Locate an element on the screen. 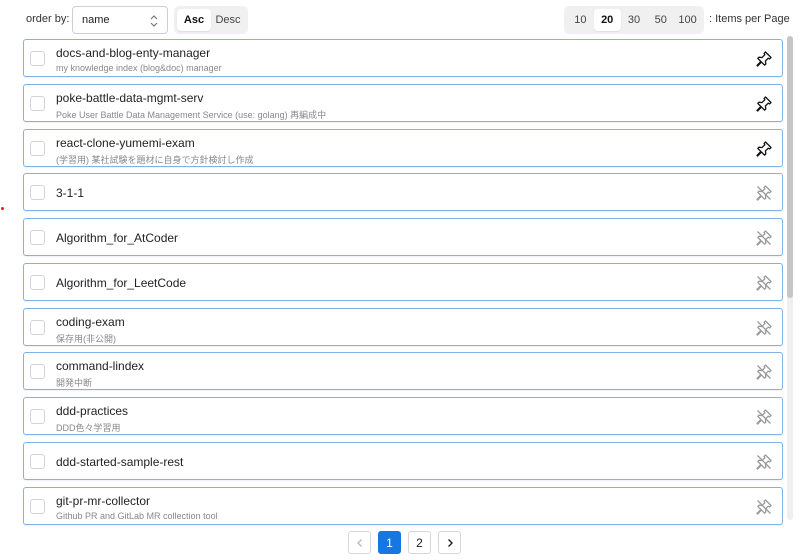  repo-list-item: ddd-started-sample-rest is located at coordinates (403, 460).